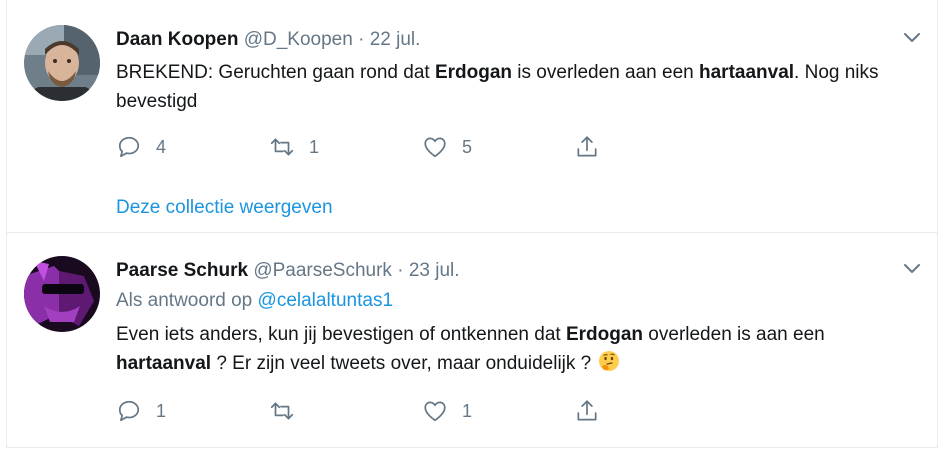 This screenshot has width=944, height=451. I want to click on text-segment: overleden is aan een, so click(734, 334).